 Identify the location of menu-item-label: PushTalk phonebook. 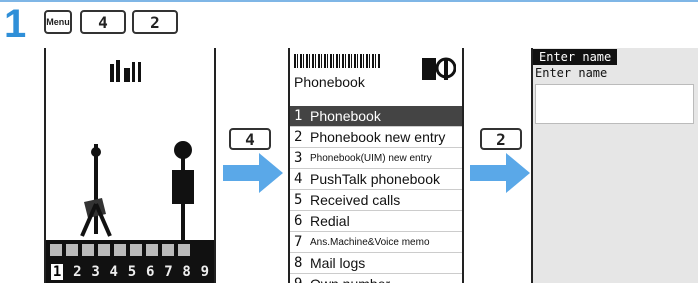
(375, 179).